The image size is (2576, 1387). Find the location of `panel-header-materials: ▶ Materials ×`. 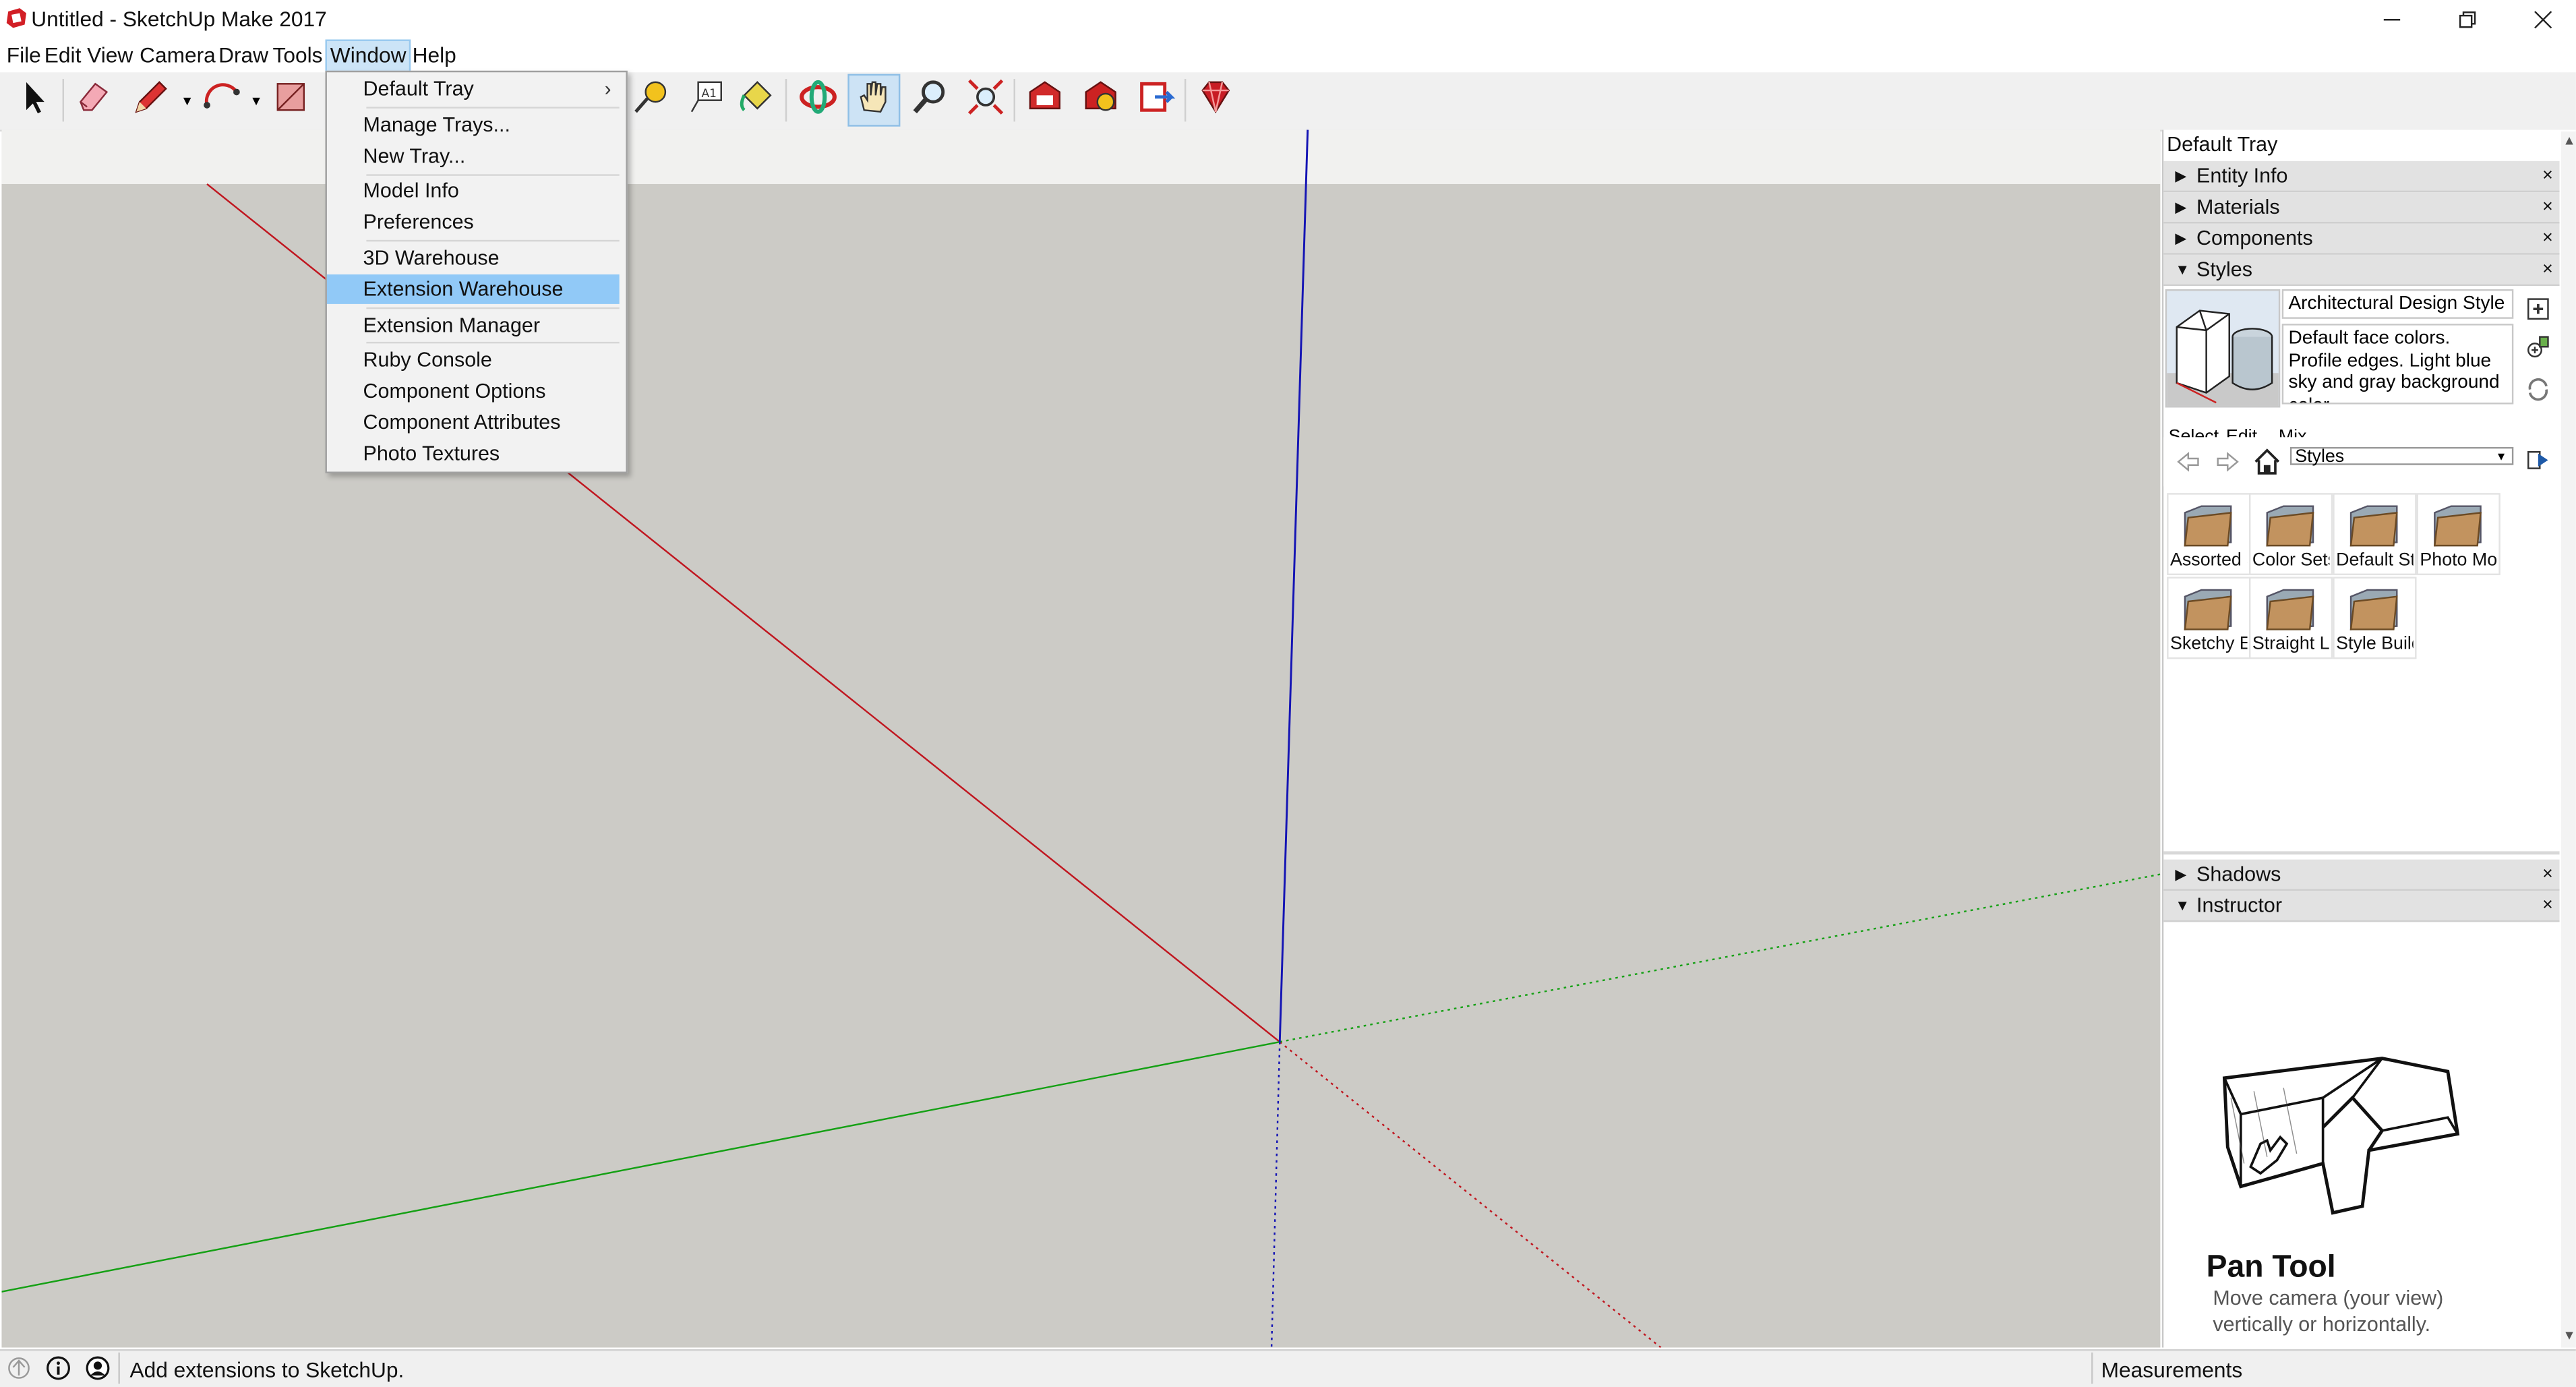

panel-header-materials: ▶ Materials × is located at coordinates (2361, 208).